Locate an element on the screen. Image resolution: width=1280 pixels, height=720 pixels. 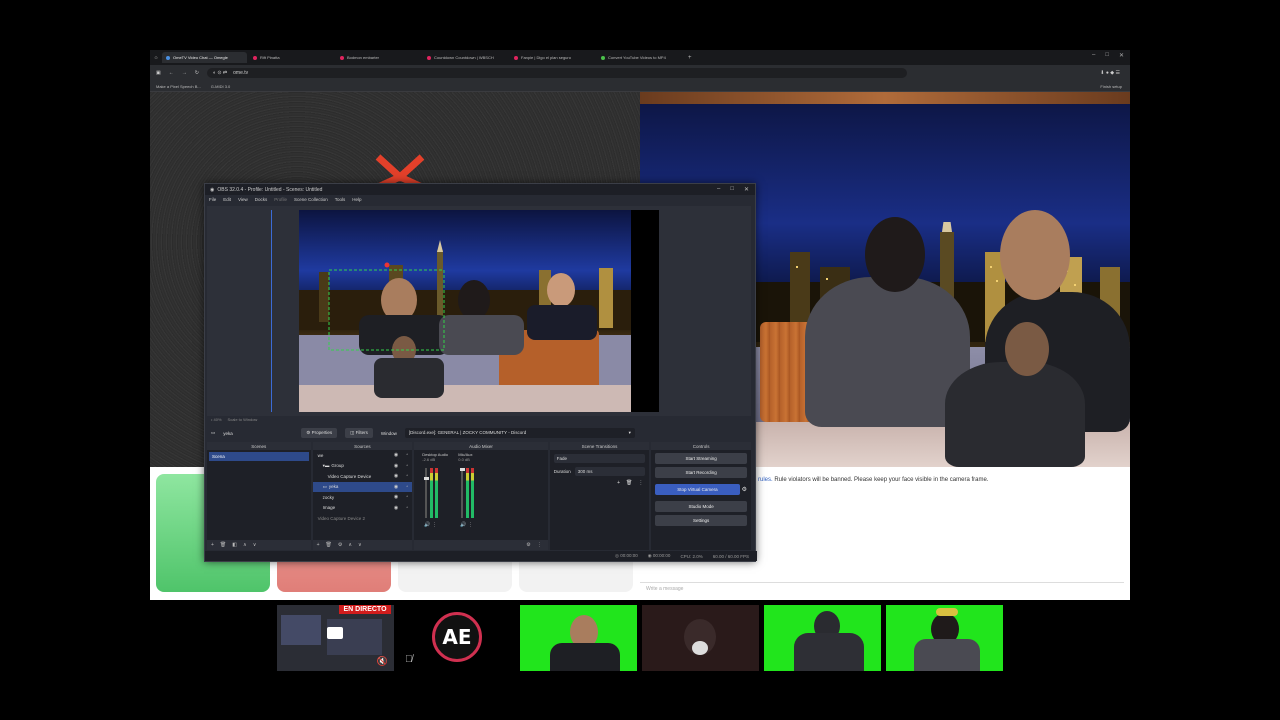
tab-rift: Rift Pinatta is located at coordinates (291, 57).